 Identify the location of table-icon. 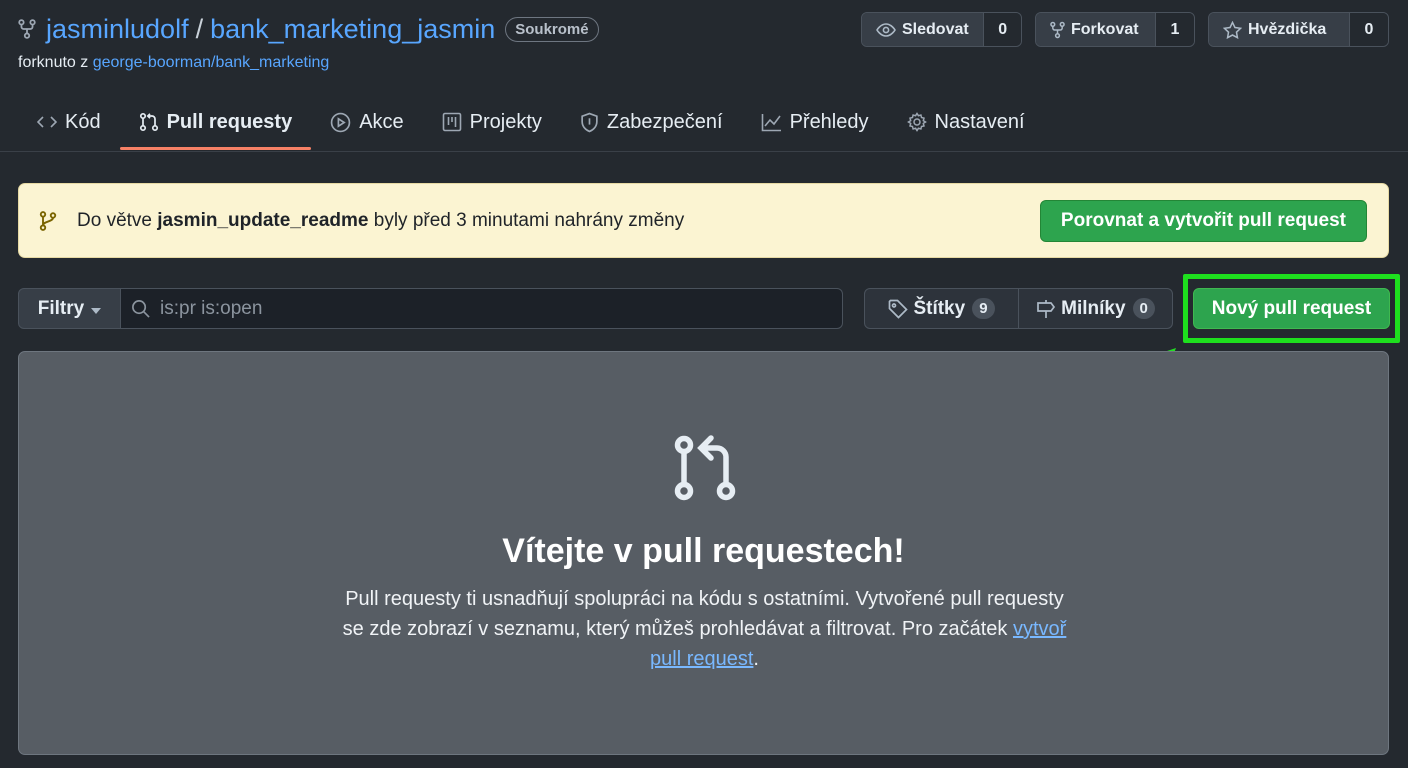
(452, 122).